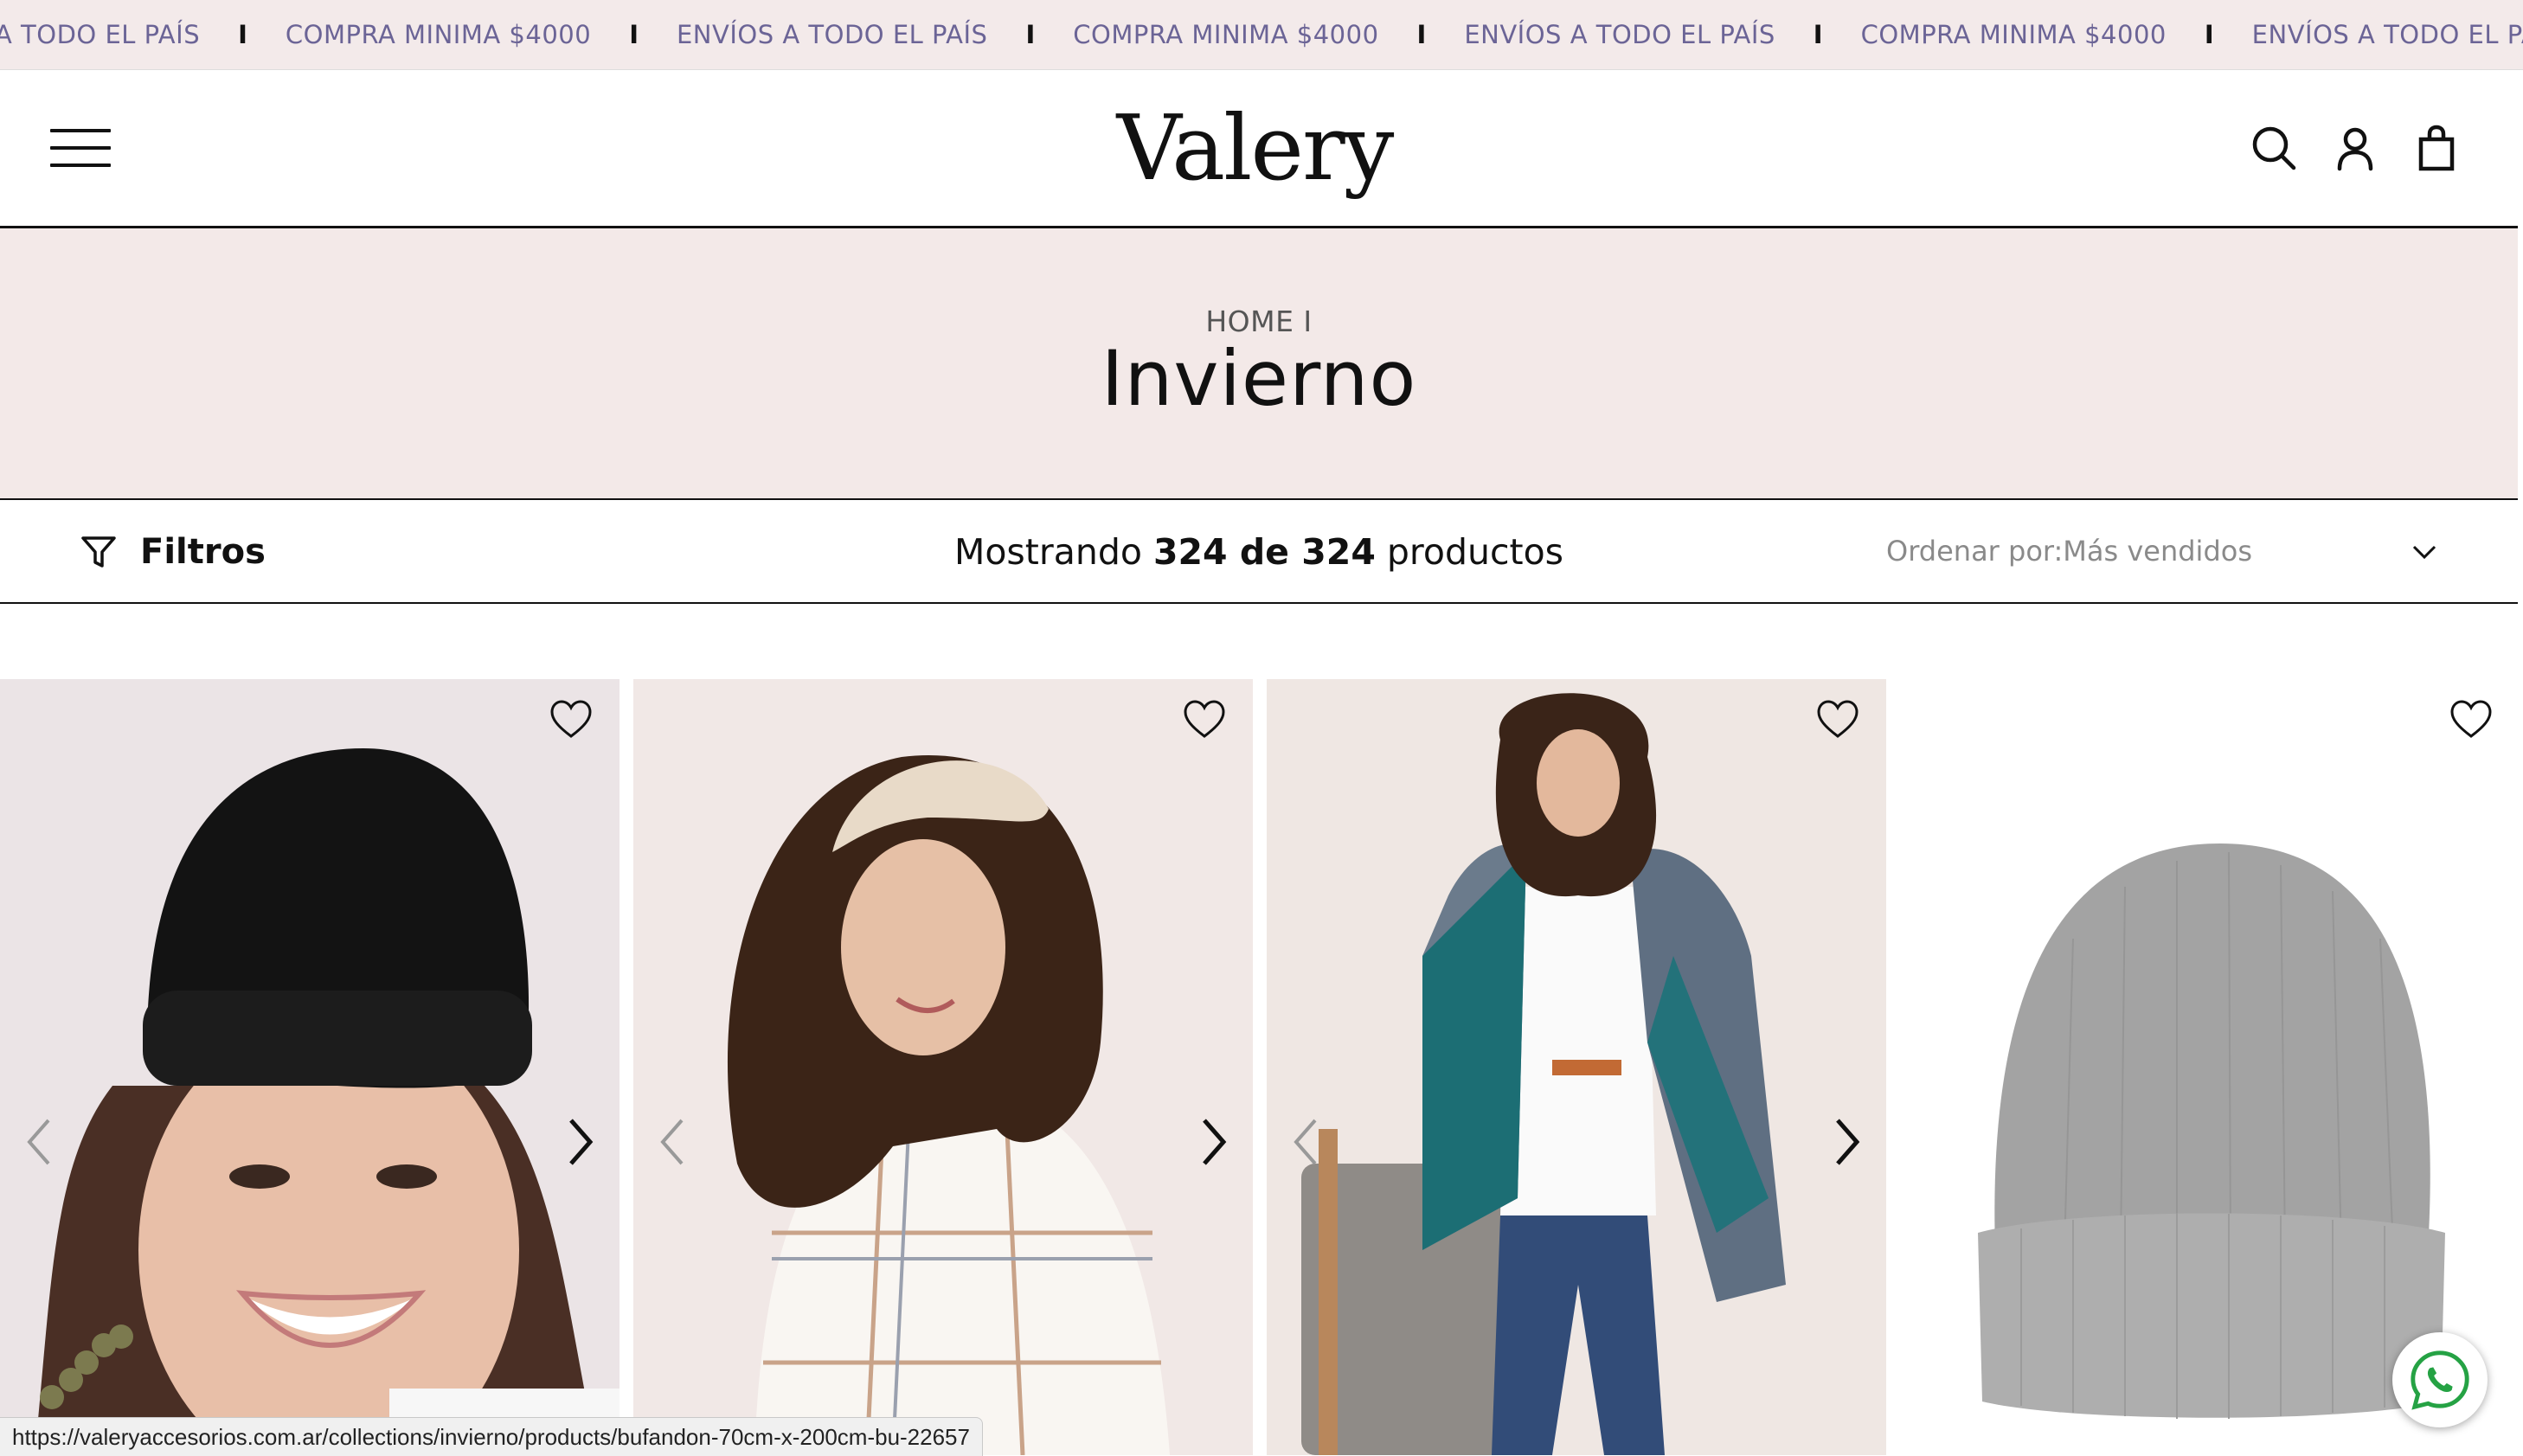 The width and height of the screenshot is (2523, 1456). What do you see at coordinates (2274, 148) in the screenshot?
I see `search-icon` at bounding box center [2274, 148].